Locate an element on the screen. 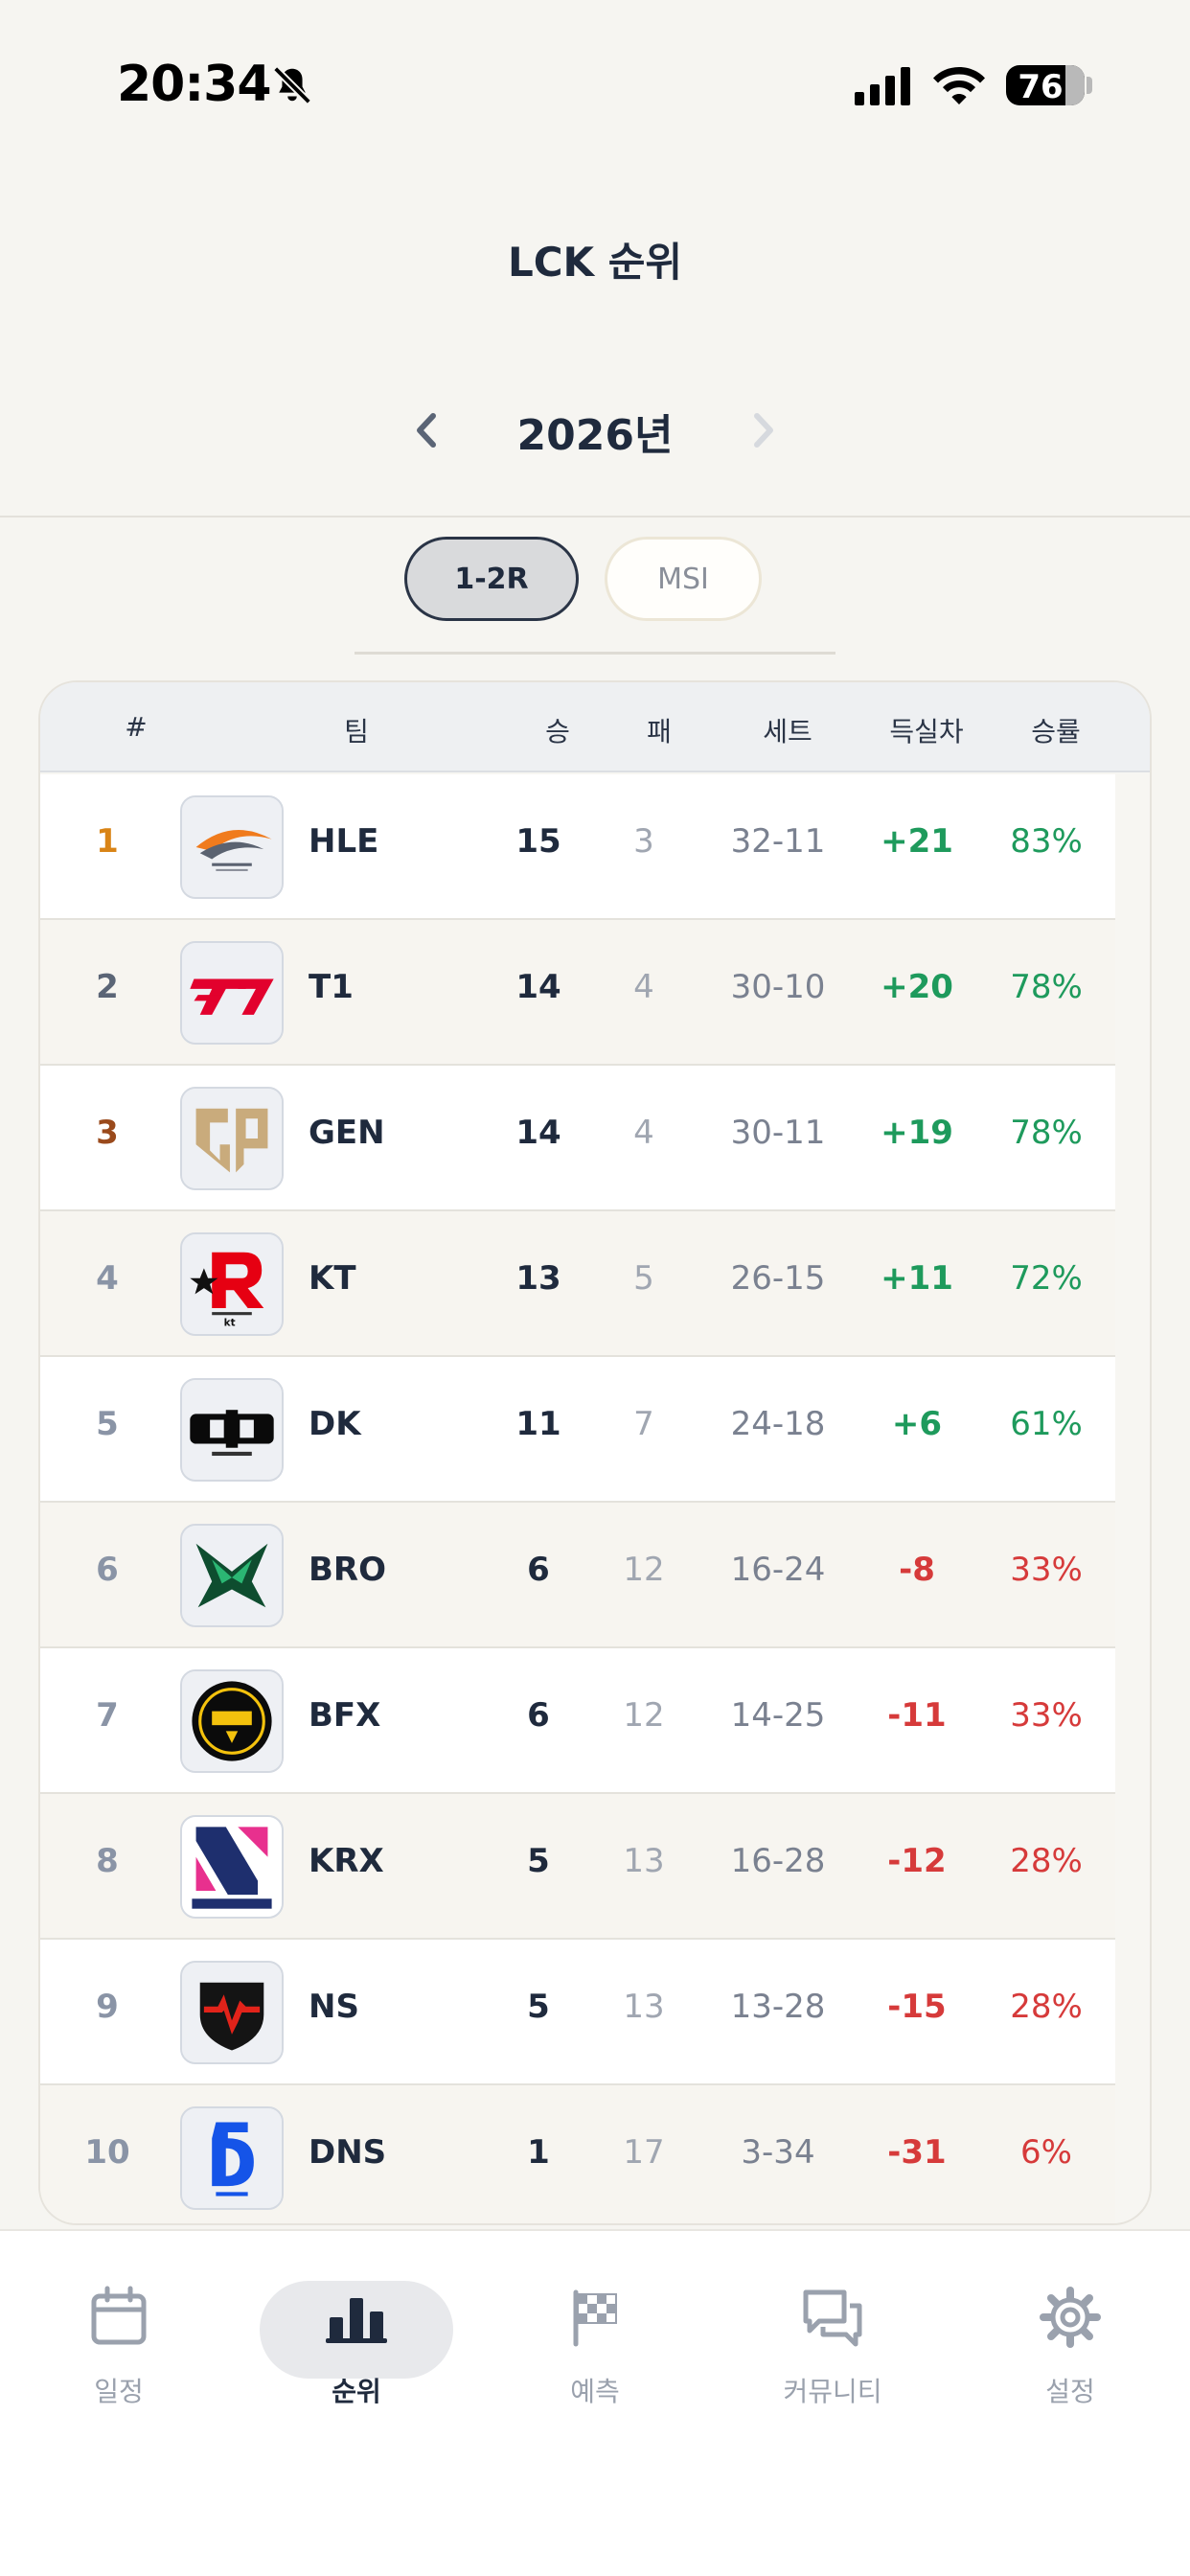 The image size is (1190, 2576). set-cell: 30-10 is located at coordinates (778, 987).